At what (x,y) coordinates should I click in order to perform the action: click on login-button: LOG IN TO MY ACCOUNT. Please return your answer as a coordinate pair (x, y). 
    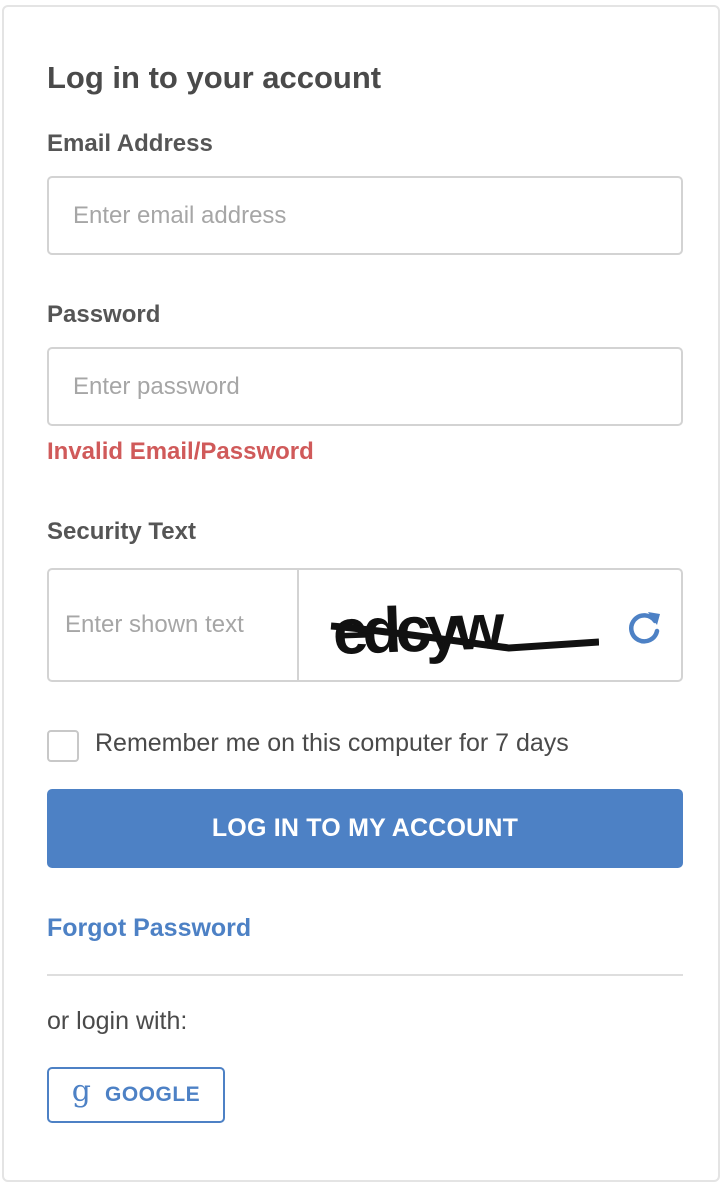
    Looking at the image, I should click on (365, 828).